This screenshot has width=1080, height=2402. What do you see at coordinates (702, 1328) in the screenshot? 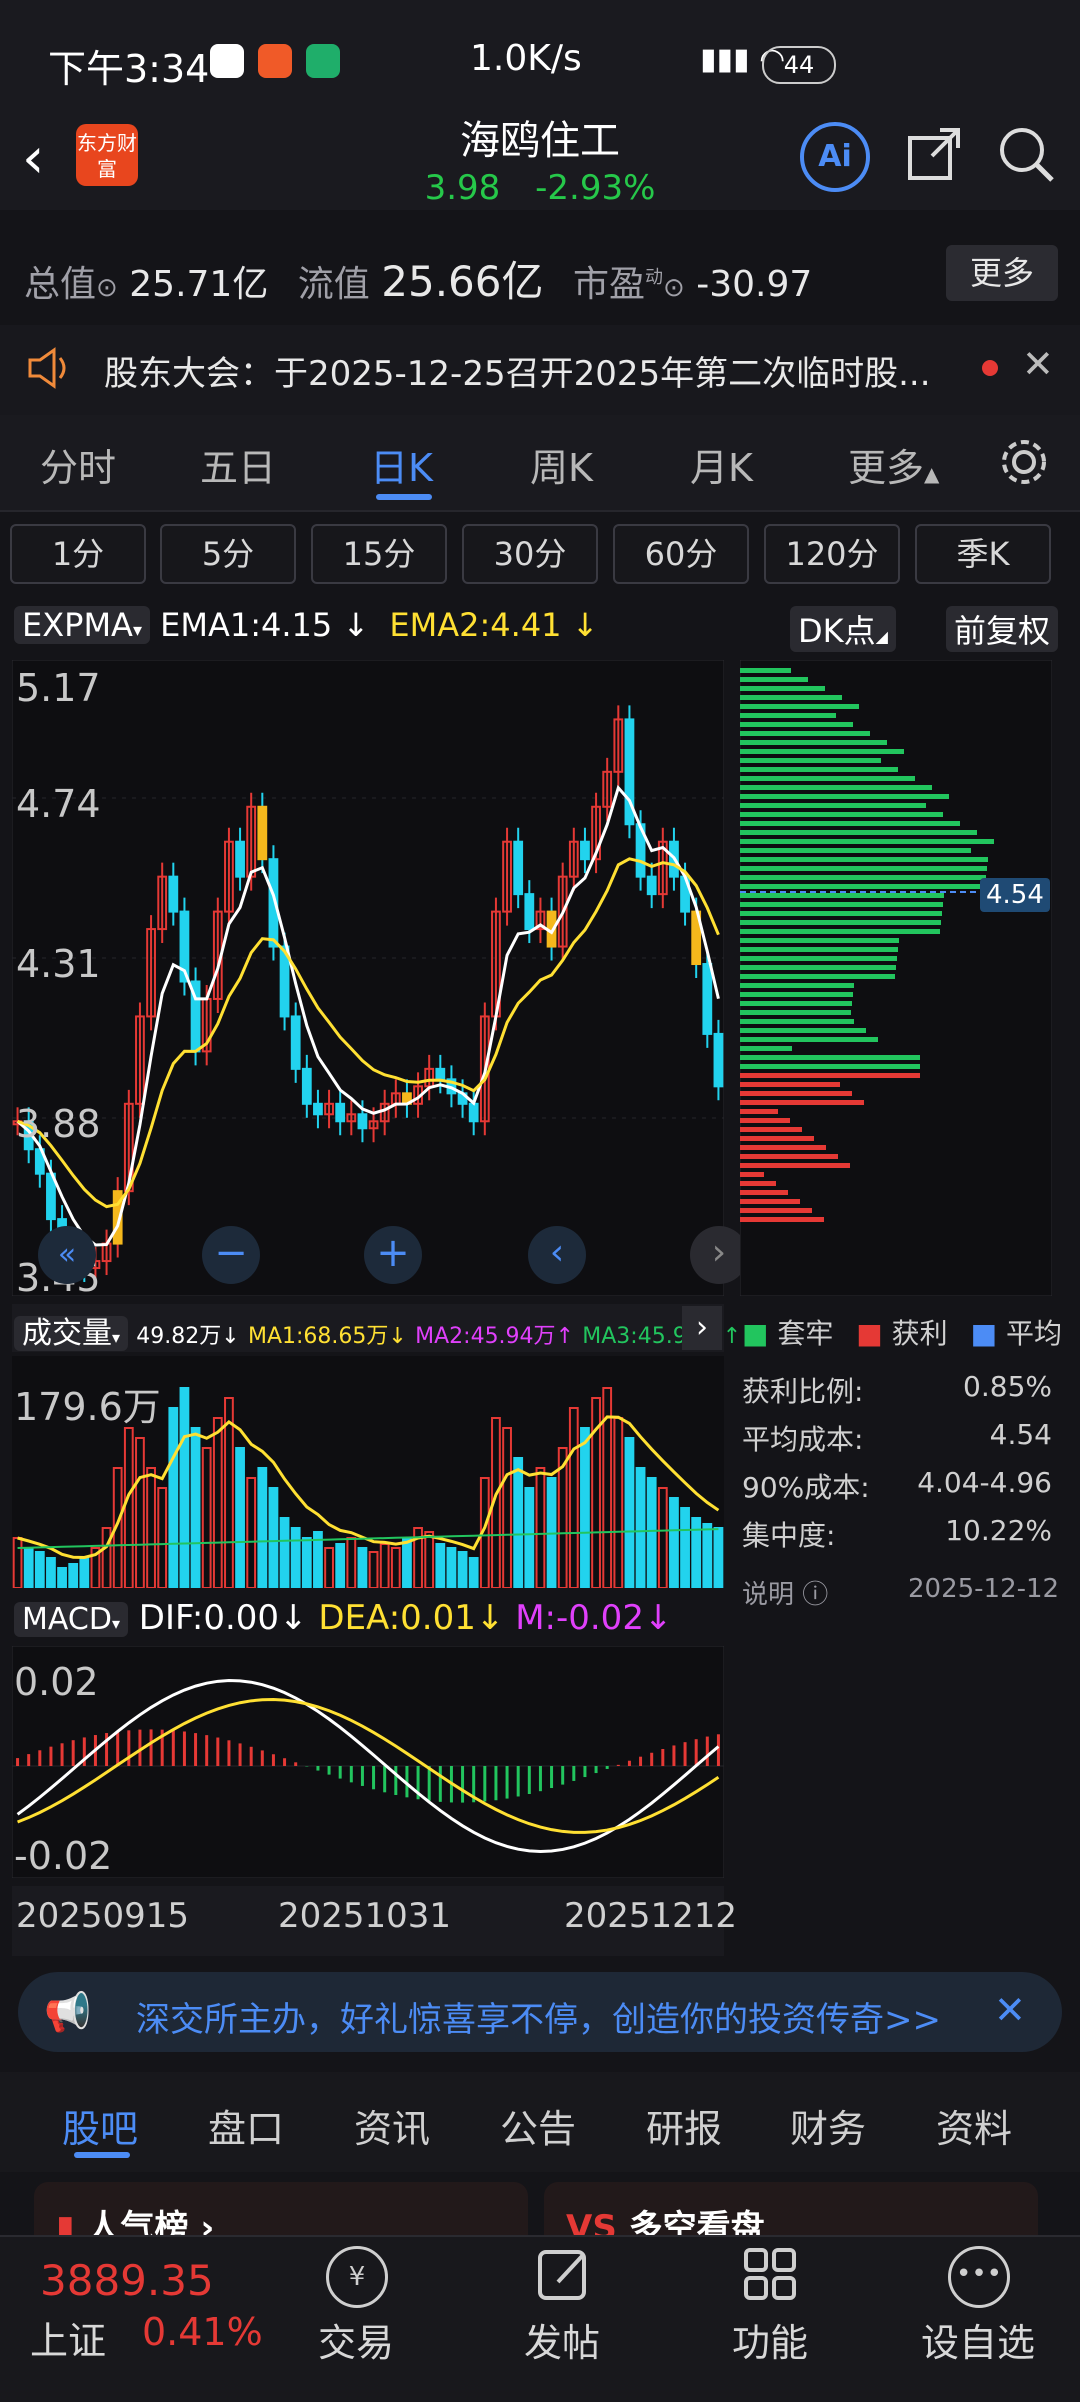
I see `next-indicator-icon: ›` at bounding box center [702, 1328].